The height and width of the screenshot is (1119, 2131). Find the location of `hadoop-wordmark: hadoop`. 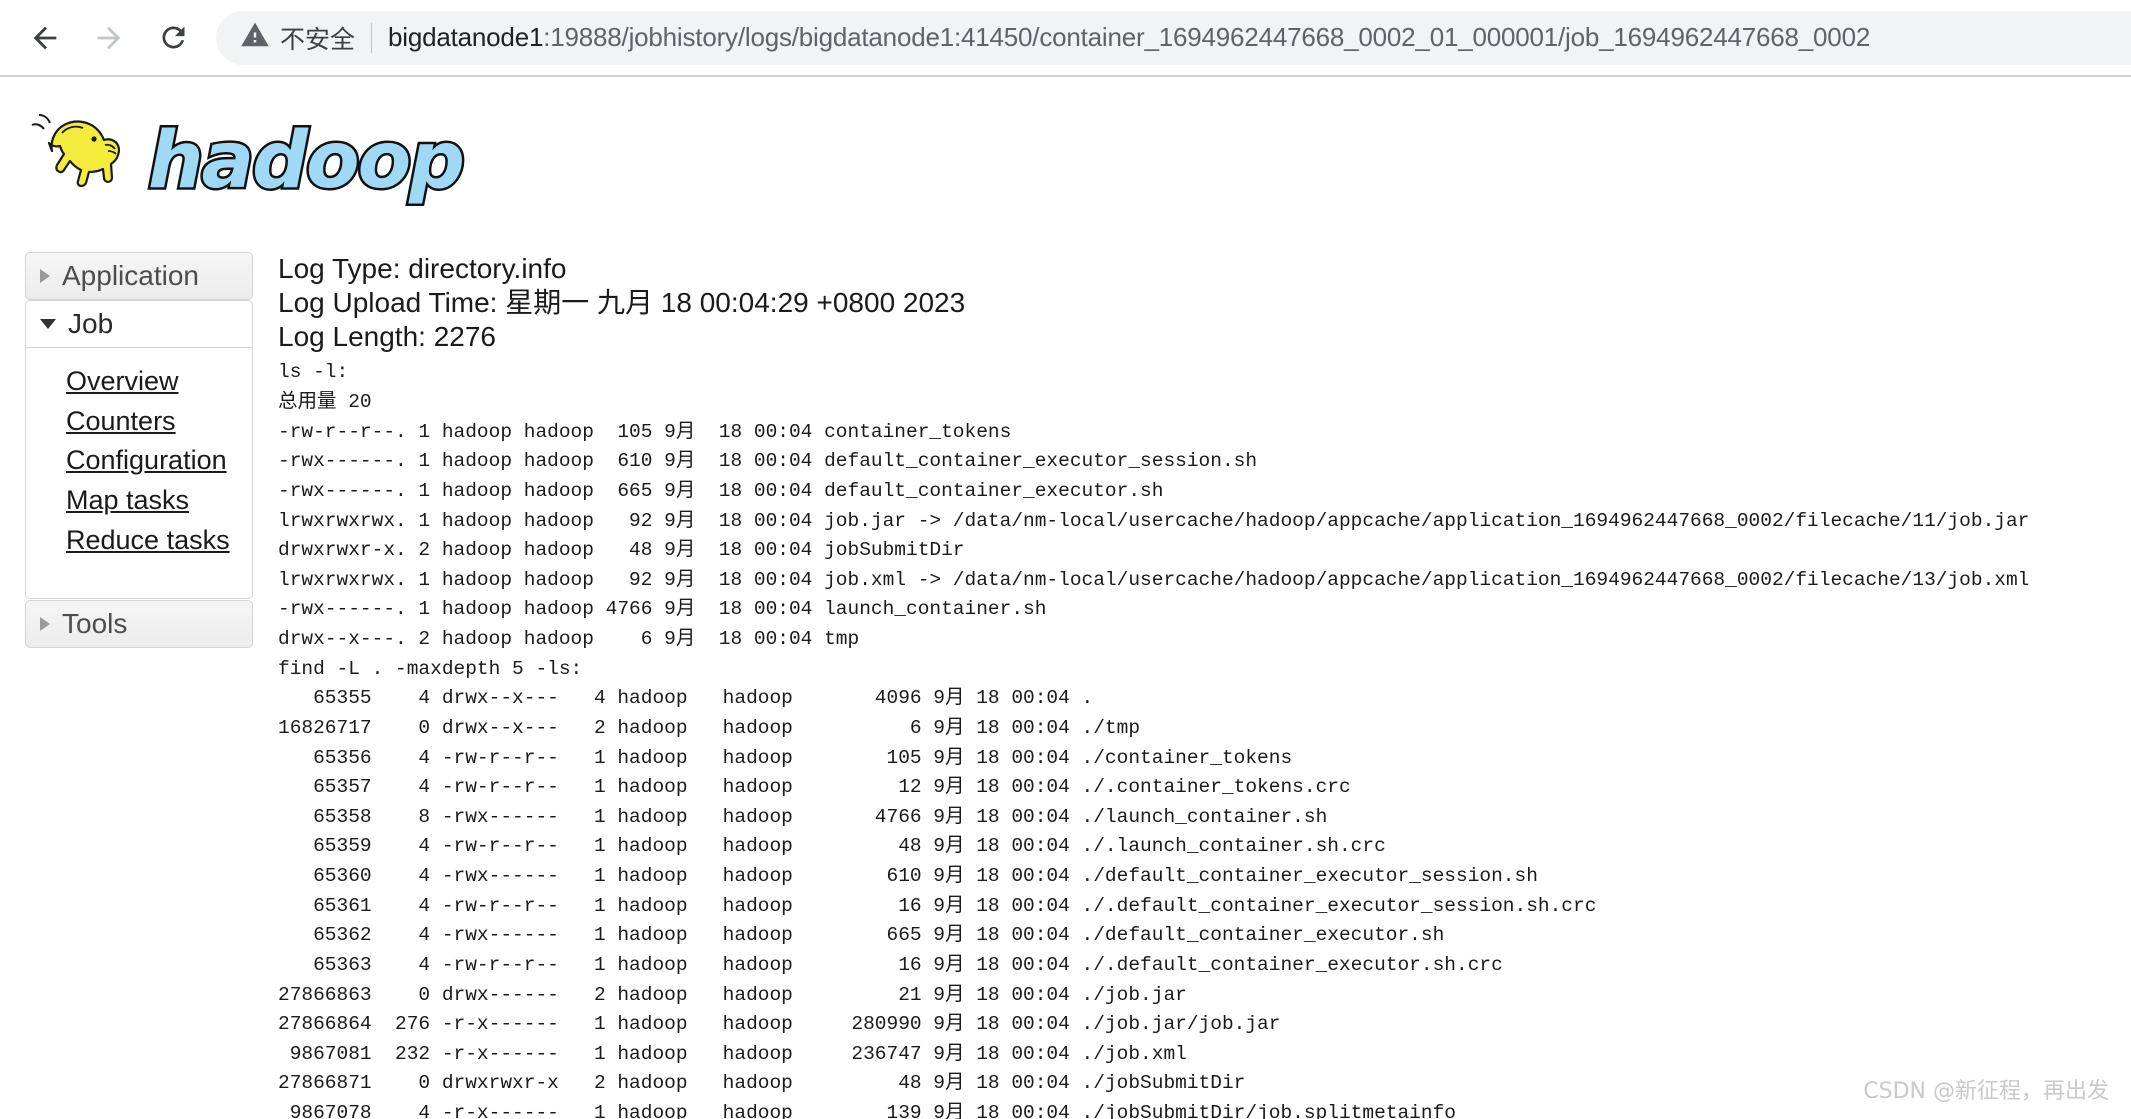

hadoop-wordmark: hadoop is located at coordinates (307, 161).